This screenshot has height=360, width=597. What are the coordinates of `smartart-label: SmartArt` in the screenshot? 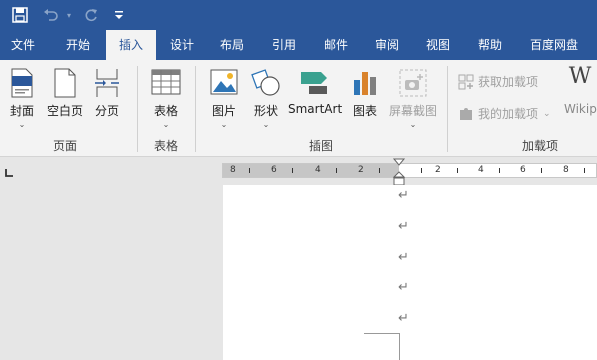 It's located at (315, 109).